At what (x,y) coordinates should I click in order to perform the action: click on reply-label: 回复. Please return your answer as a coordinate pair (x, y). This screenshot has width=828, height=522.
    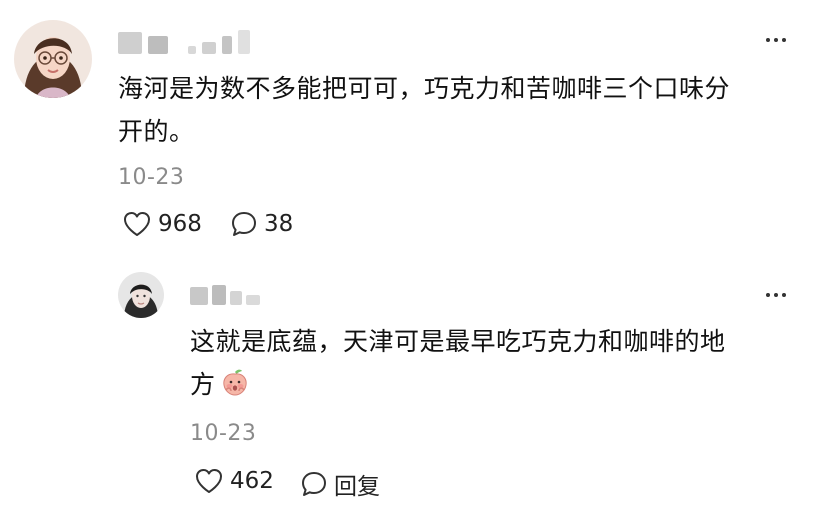
    Looking at the image, I should click on (357, 487).